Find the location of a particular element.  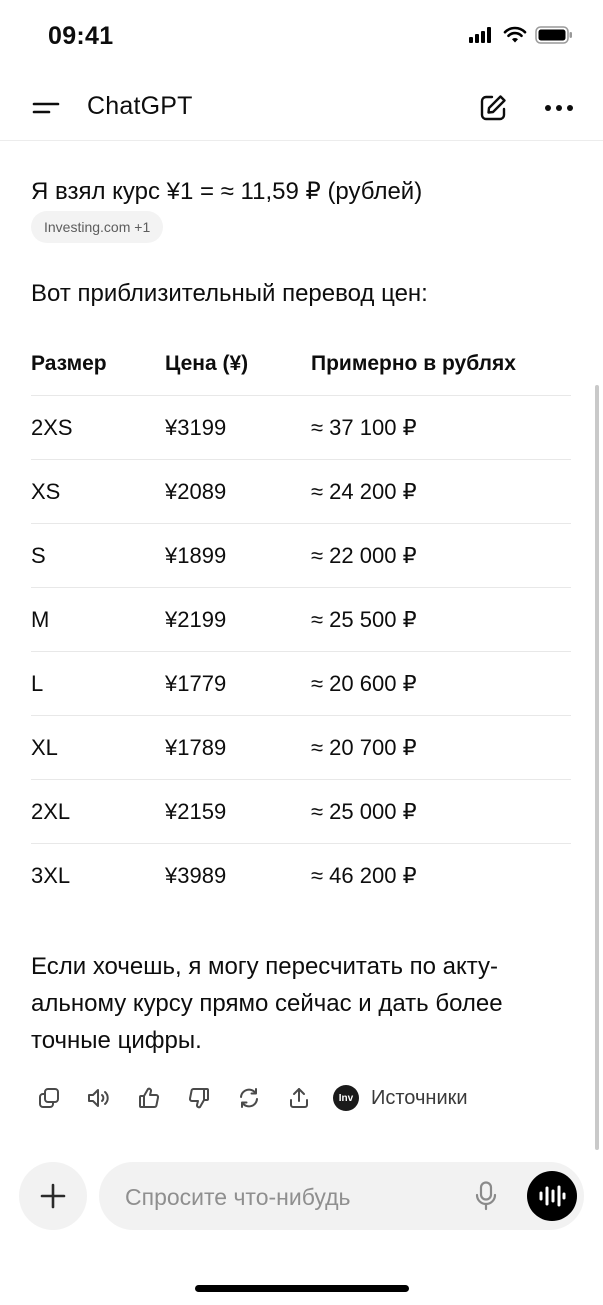

table-row: M ¥2199 ≈ 25 500 ₽ is located at coordinates (301, 620).